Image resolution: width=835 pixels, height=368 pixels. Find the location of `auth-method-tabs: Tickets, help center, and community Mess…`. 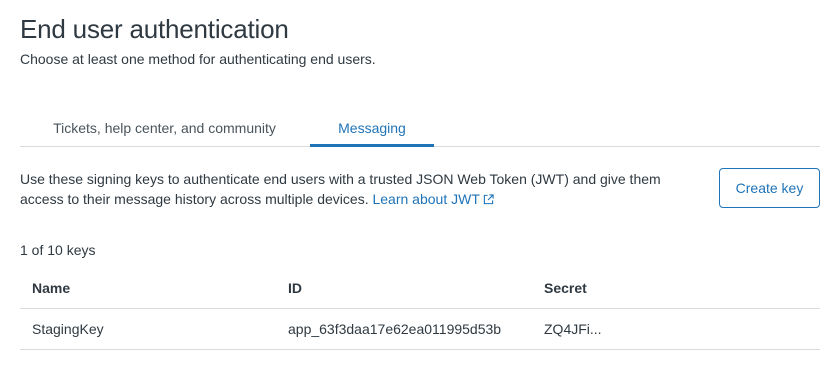

auth-method-tabs: Tickets, help center, and community Mess… is located at coordinates (420, 128).